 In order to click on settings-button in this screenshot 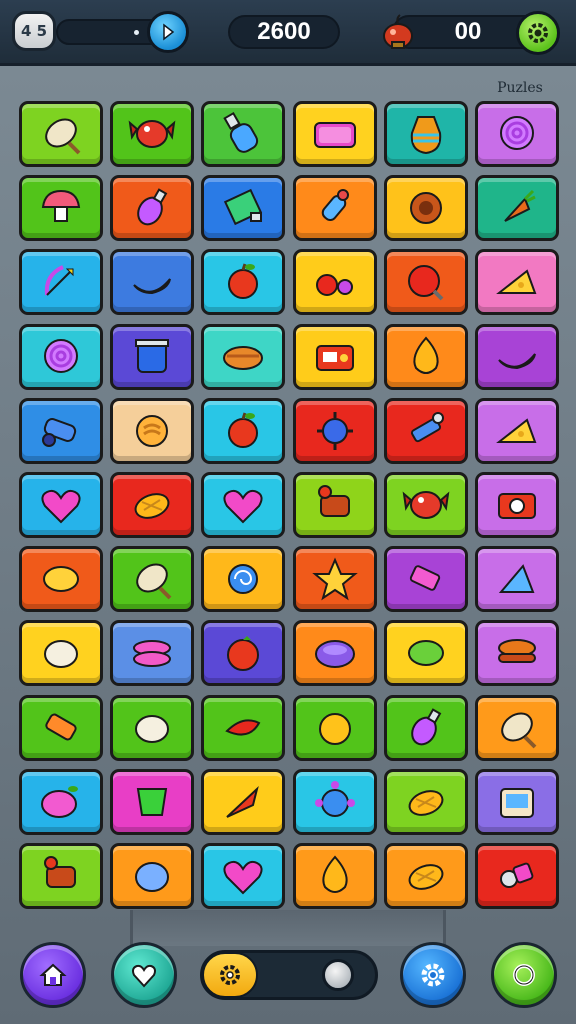, I will do `click(538, 33)`.